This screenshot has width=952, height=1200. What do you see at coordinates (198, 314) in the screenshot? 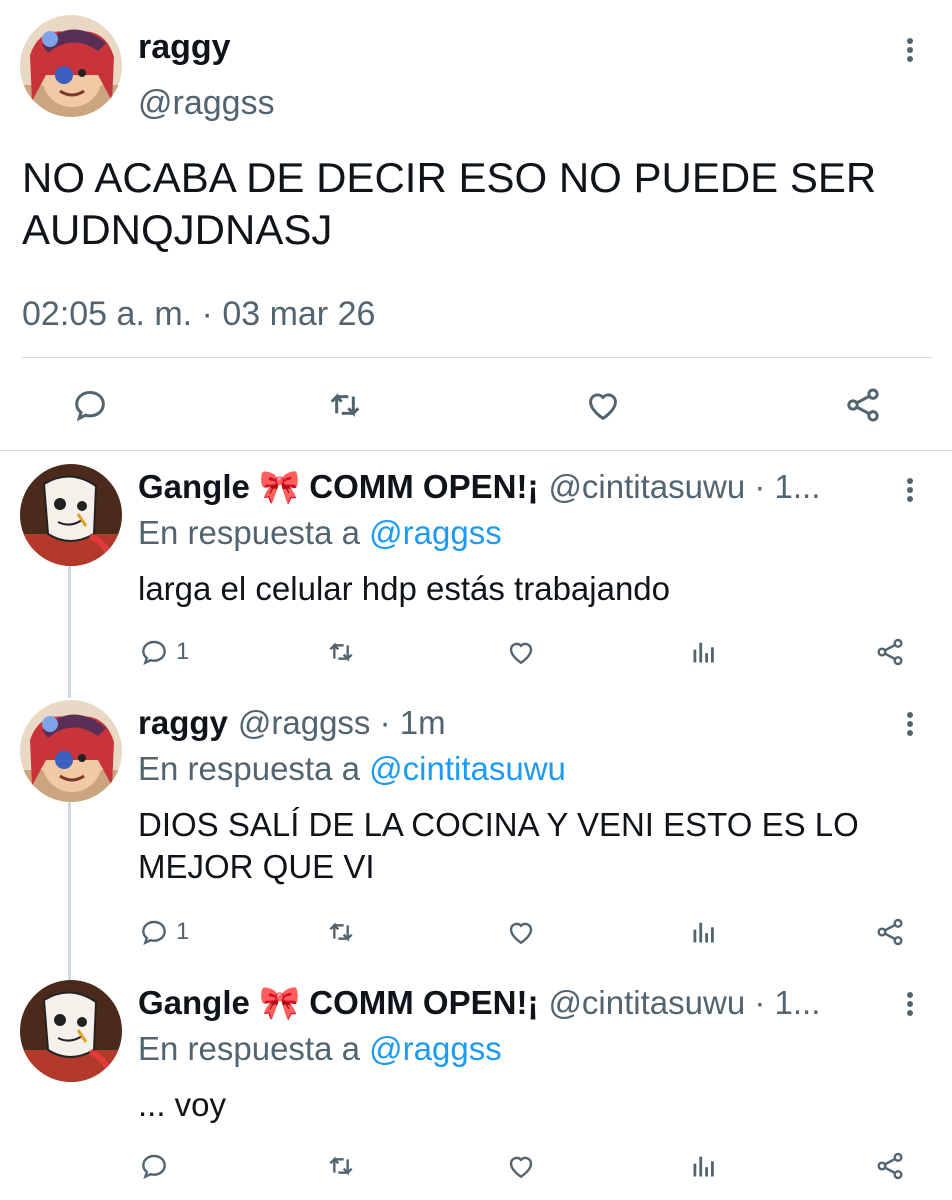
I see `tweet-timestamp: 02:05 a. m. · 03 mar 26` at bounding box center [198, 314].